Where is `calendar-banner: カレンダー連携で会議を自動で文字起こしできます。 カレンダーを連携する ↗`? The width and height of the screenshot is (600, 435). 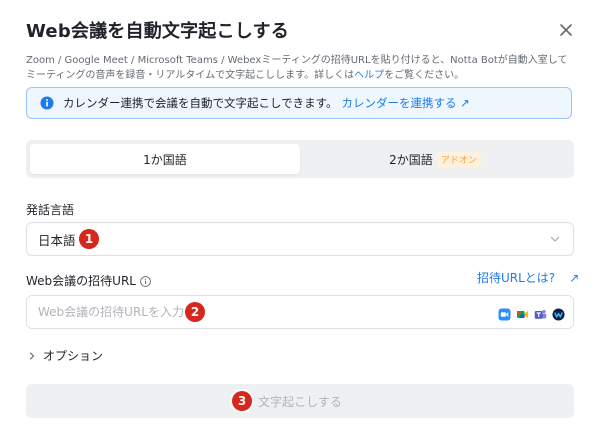
calendar-banner: カレンダー連携で会議を自動で文字起こしできます。 カレンダーを連携する ↗ is located at coordinates (299, 103).